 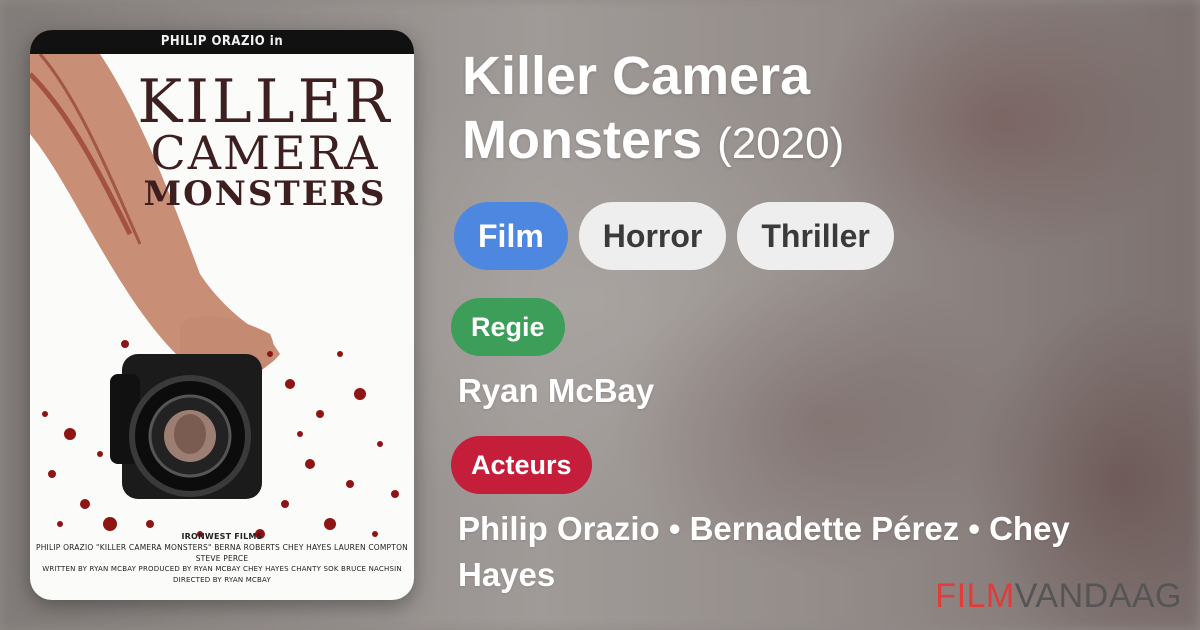 What do you see at coordinates (1098, 596) in the screenshot?
I see `logo-part-vandaag: VANDAAG` at bounding box center [1098, 596].